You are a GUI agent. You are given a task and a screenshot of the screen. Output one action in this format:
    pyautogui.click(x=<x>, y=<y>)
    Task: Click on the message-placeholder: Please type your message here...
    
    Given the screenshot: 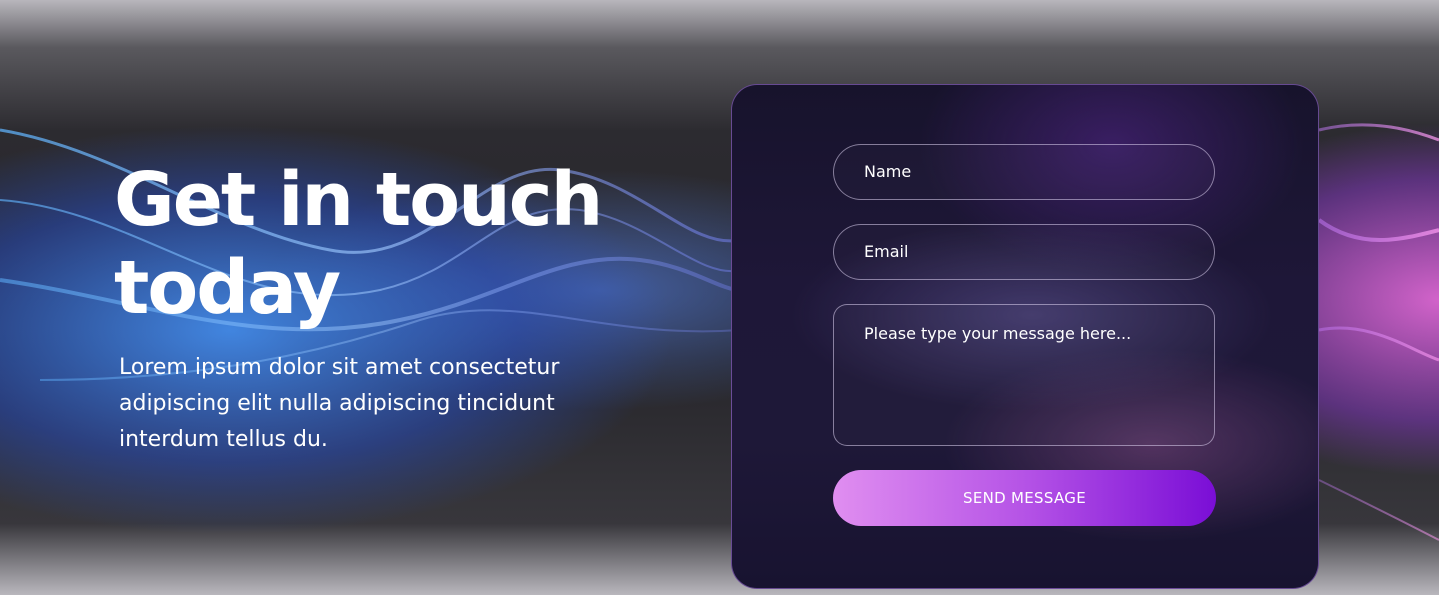 What is the action you would take?
    pyautogui.click(x=998, y=333)
    